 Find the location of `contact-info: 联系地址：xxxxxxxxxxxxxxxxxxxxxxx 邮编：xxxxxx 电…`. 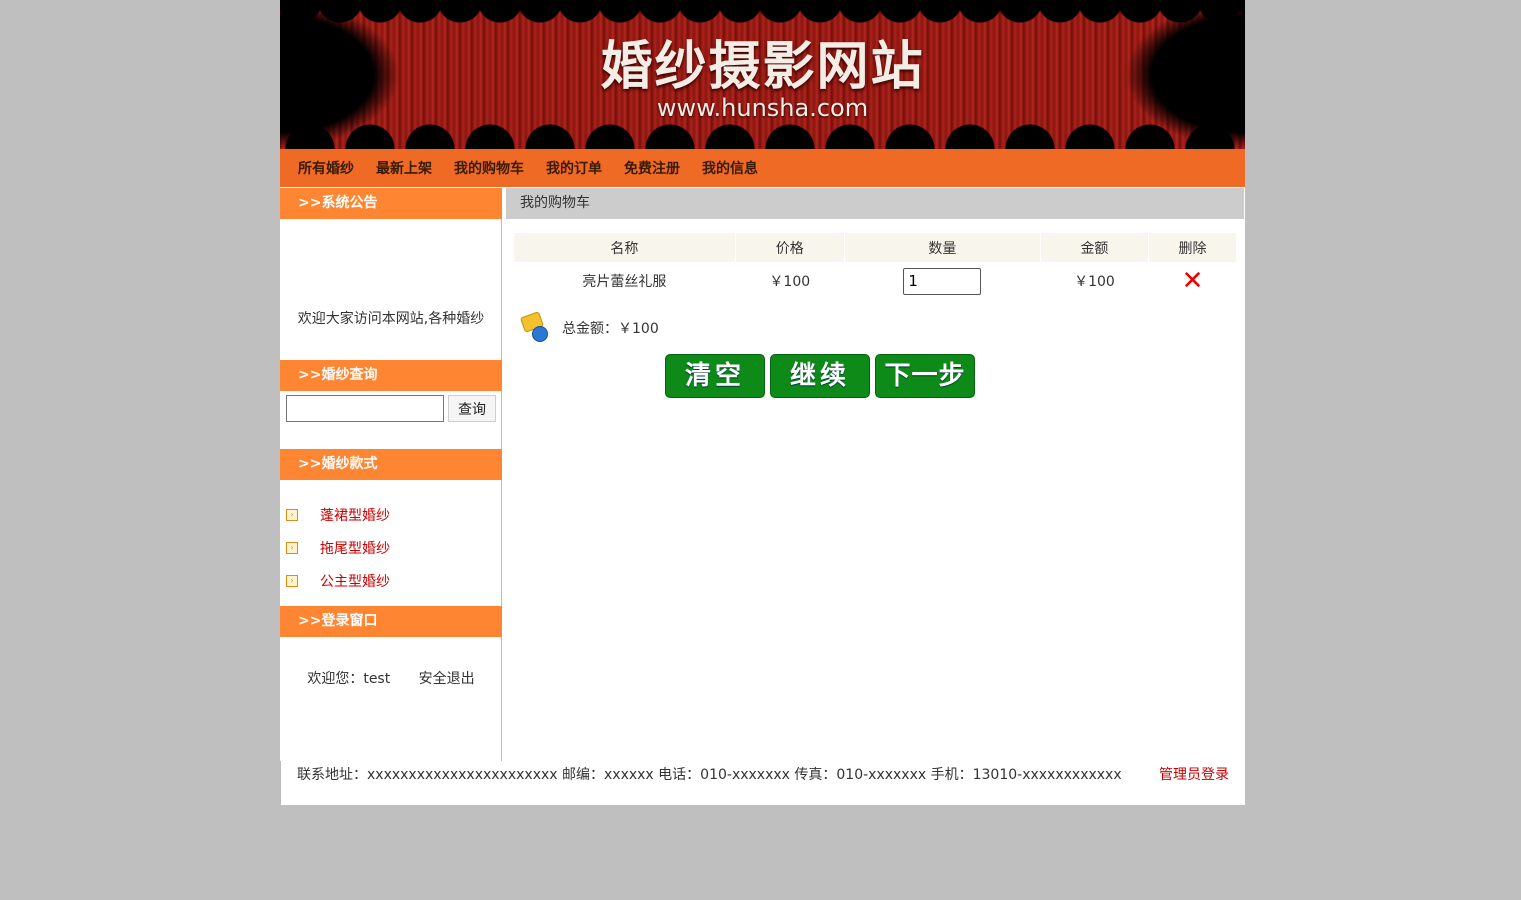

contact-info: 联系地址：xxxxxxxxxxxxxxxxxxxxxxx 邮编：xxxxxx 电… is located at coordinates (709, 775).